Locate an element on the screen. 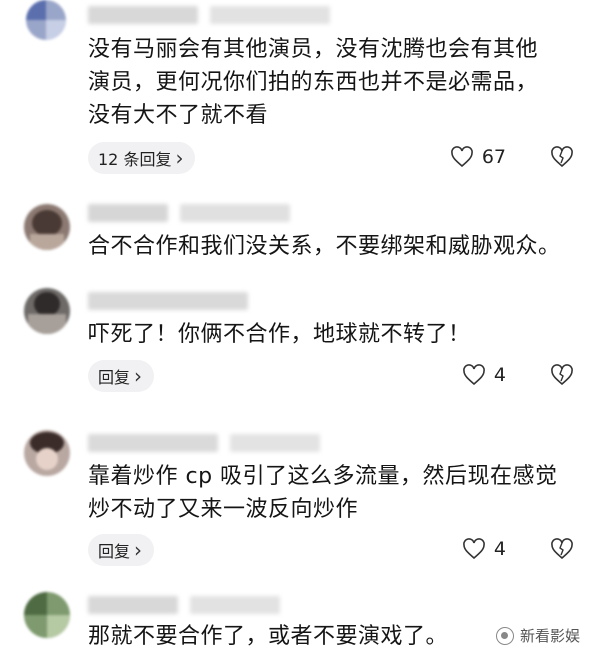  watermark: 新看影娱 is located at coordinates (537, 635).